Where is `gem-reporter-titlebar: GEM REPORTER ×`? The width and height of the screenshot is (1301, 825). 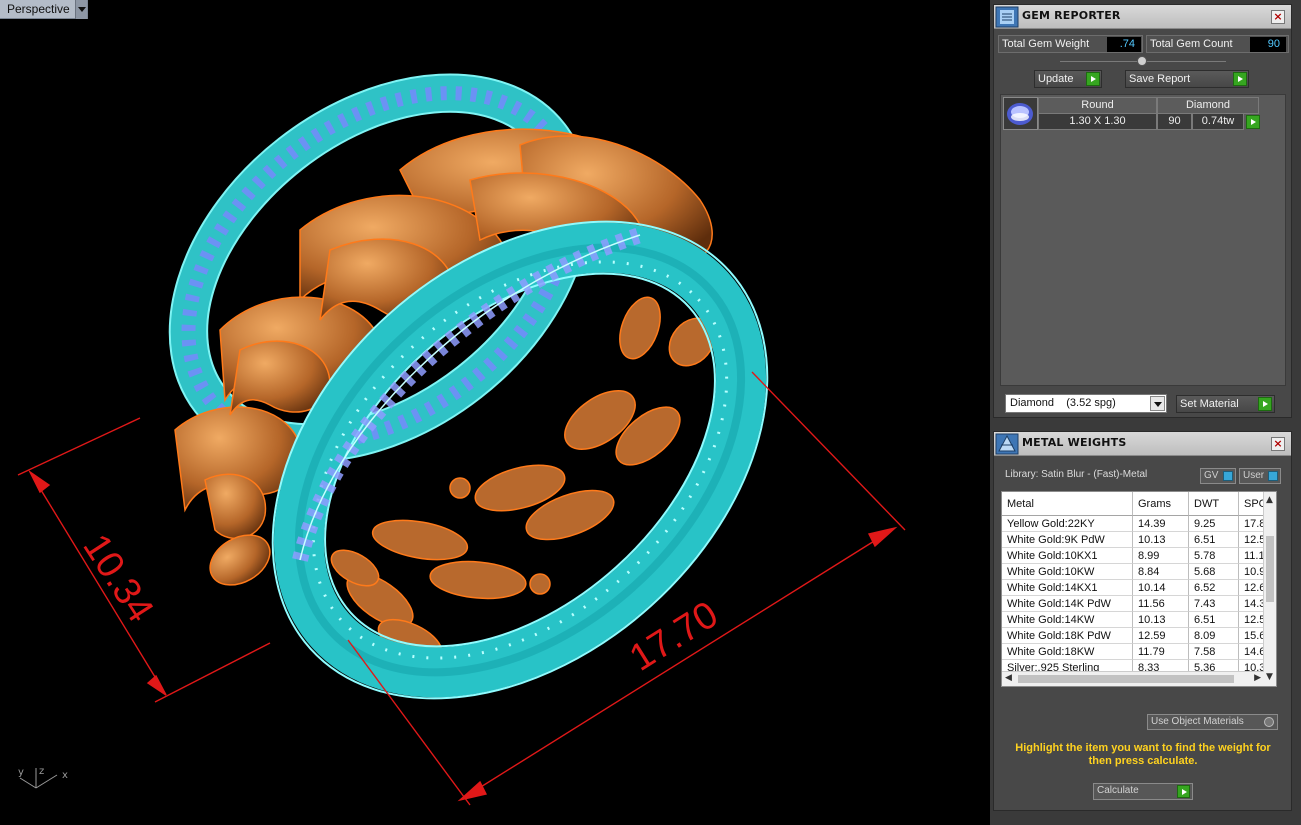
gem-reporter-titlebar: GEM REPORTER × is located at coordinates (1142, 17).